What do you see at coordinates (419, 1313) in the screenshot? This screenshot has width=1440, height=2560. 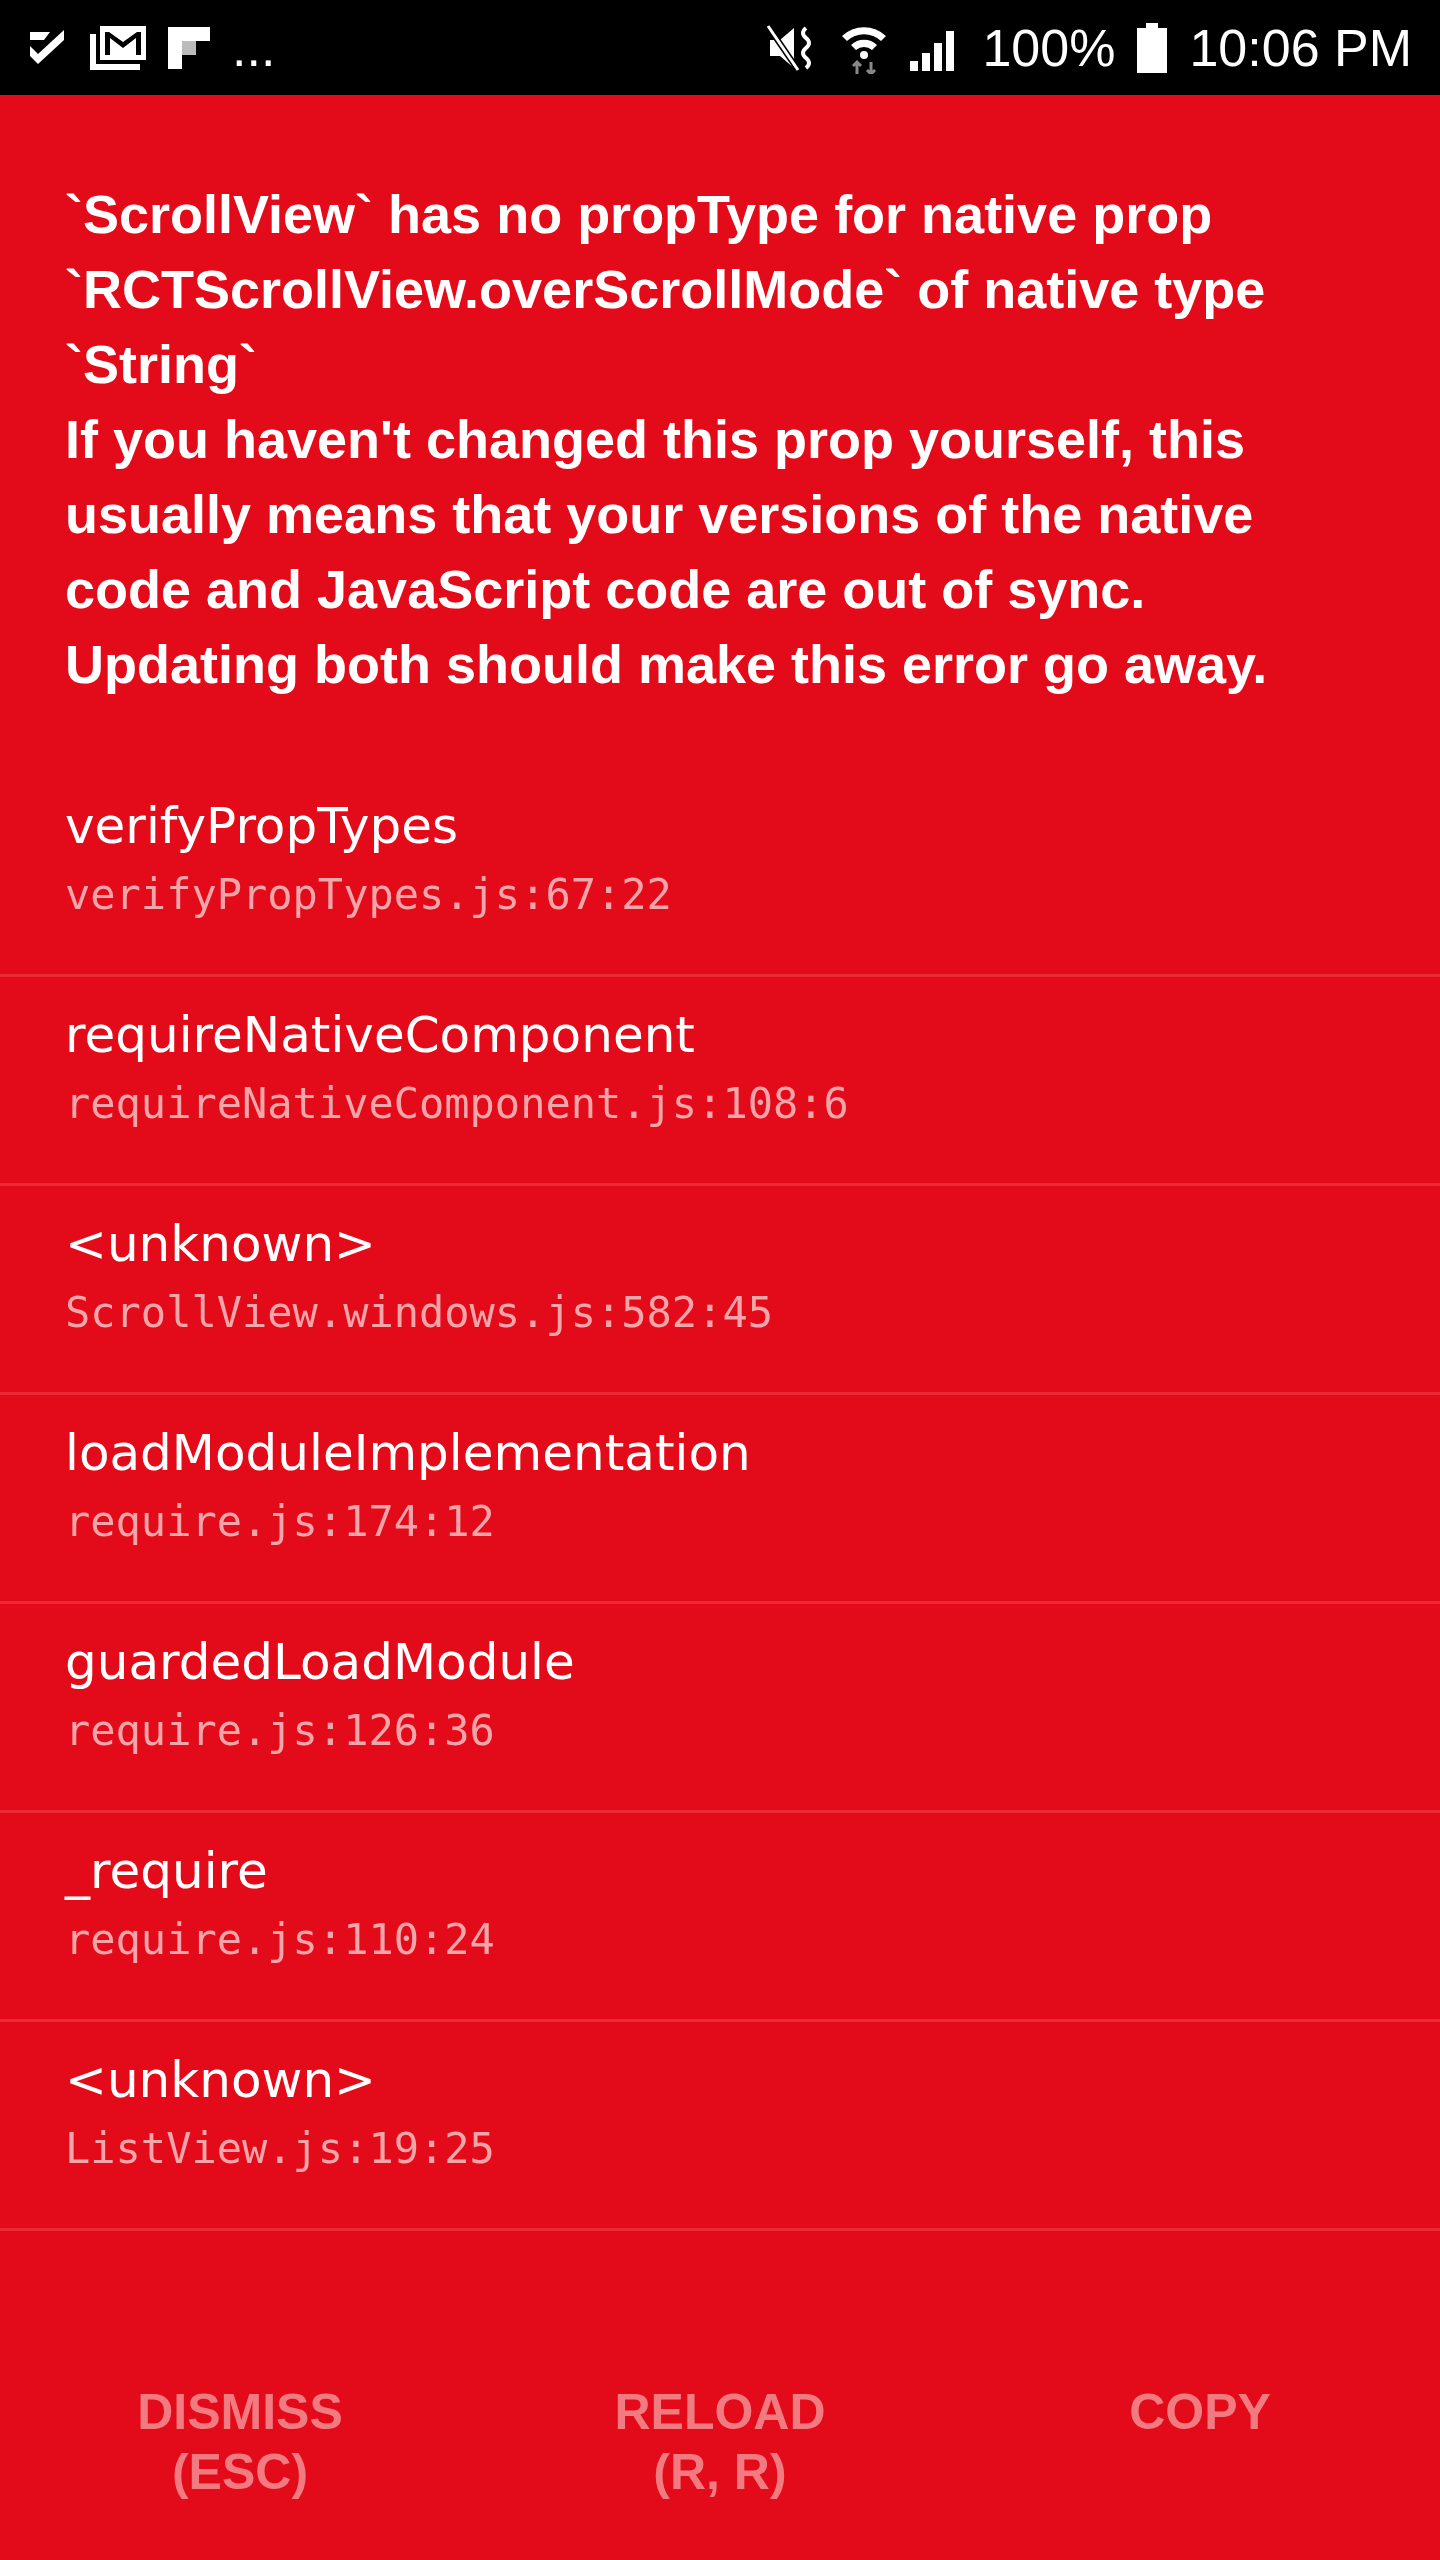 I see `frame-location: ScrollView.windows.js:582:45` at bounding box center [419, 1313].